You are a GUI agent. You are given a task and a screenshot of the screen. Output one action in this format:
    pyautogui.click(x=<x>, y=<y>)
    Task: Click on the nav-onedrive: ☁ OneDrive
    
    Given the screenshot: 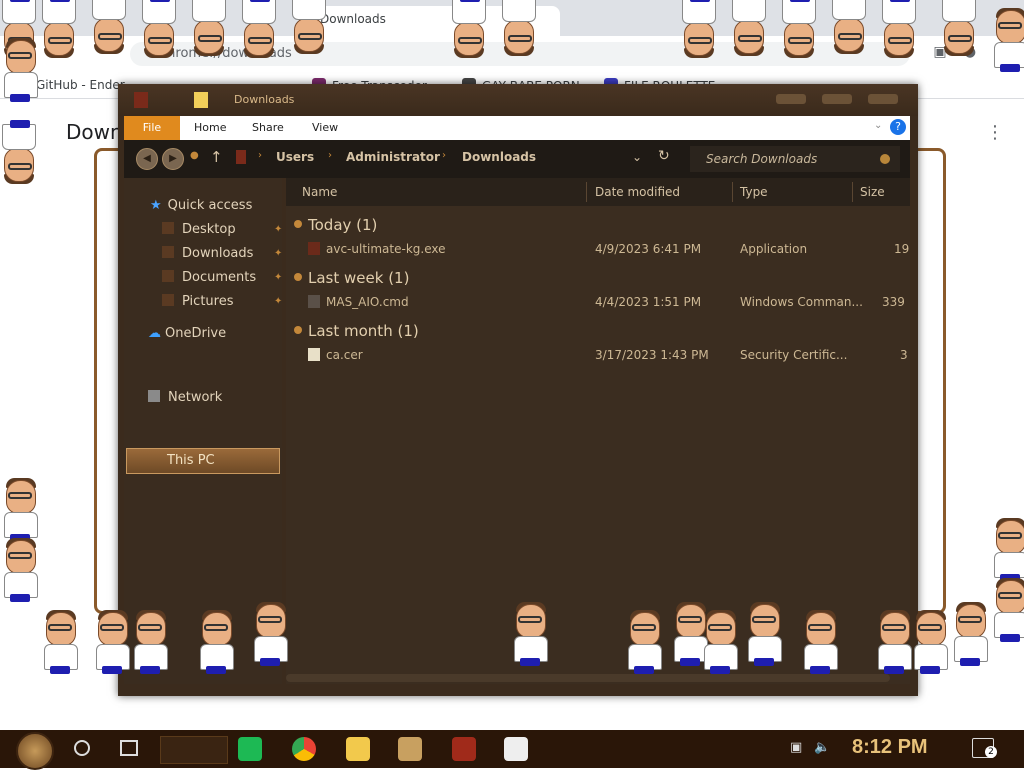 What is the action you would take?
    pyautogui.click(x=187, y=333)
    